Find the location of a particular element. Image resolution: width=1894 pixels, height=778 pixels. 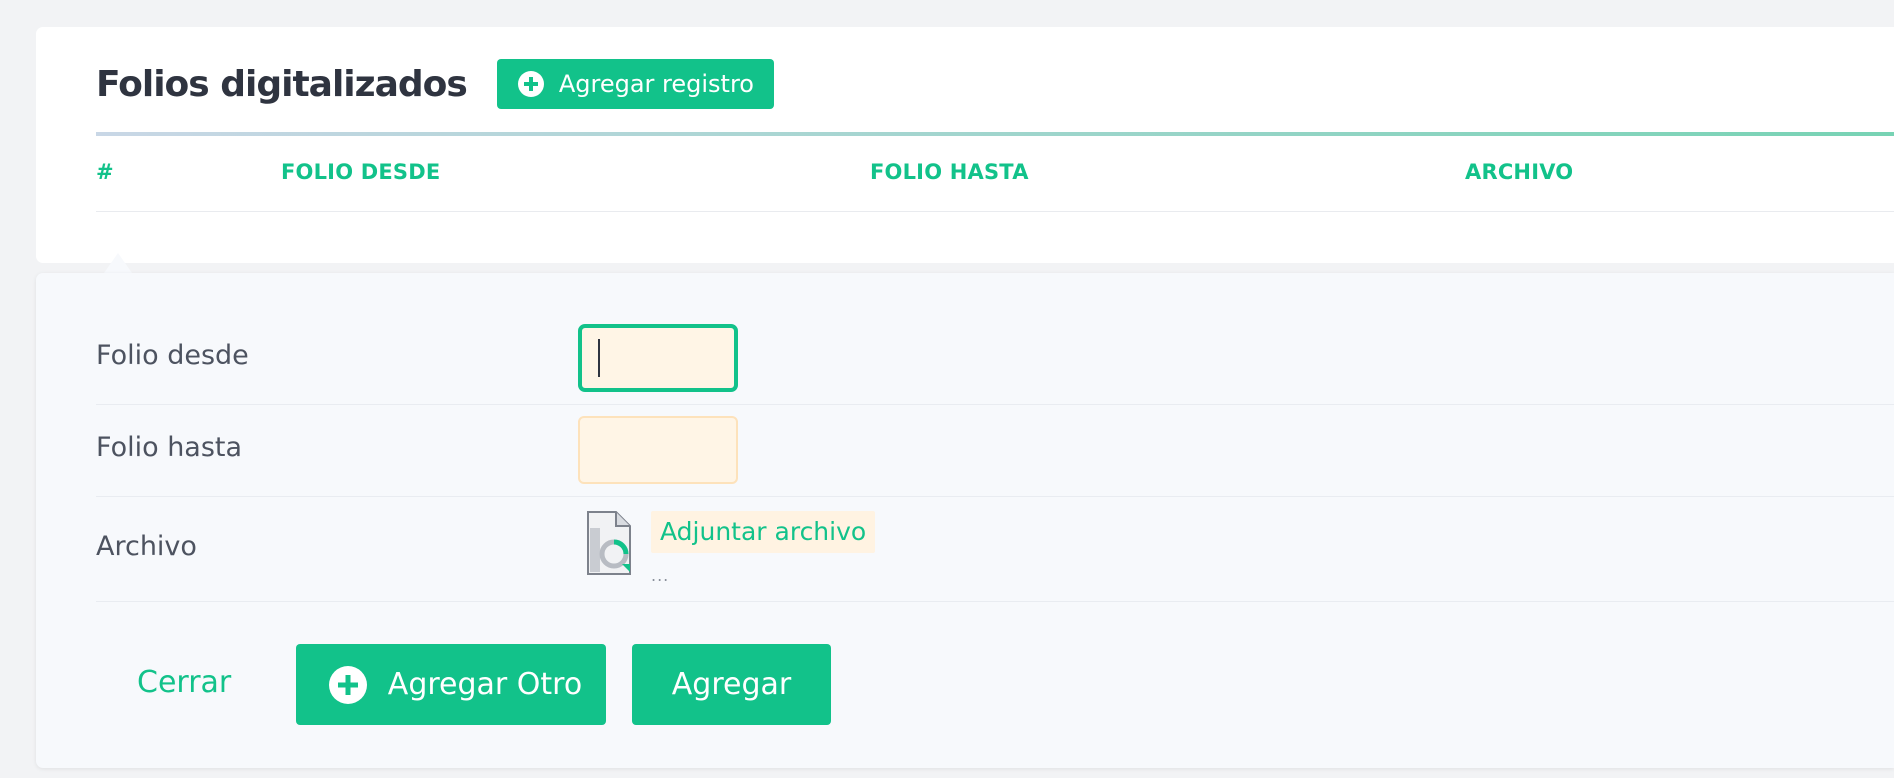

table-bottom-rule is located at coordinates (995, 211).